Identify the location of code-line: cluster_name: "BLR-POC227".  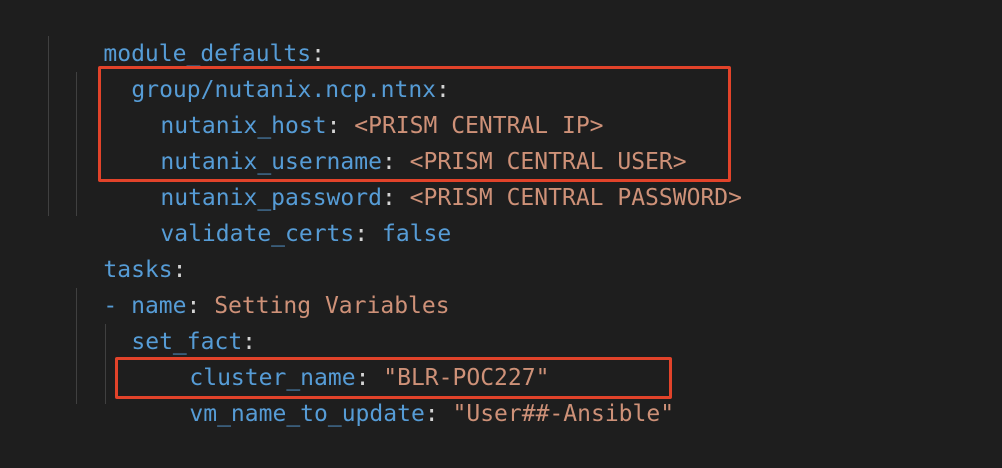
(341, 357).